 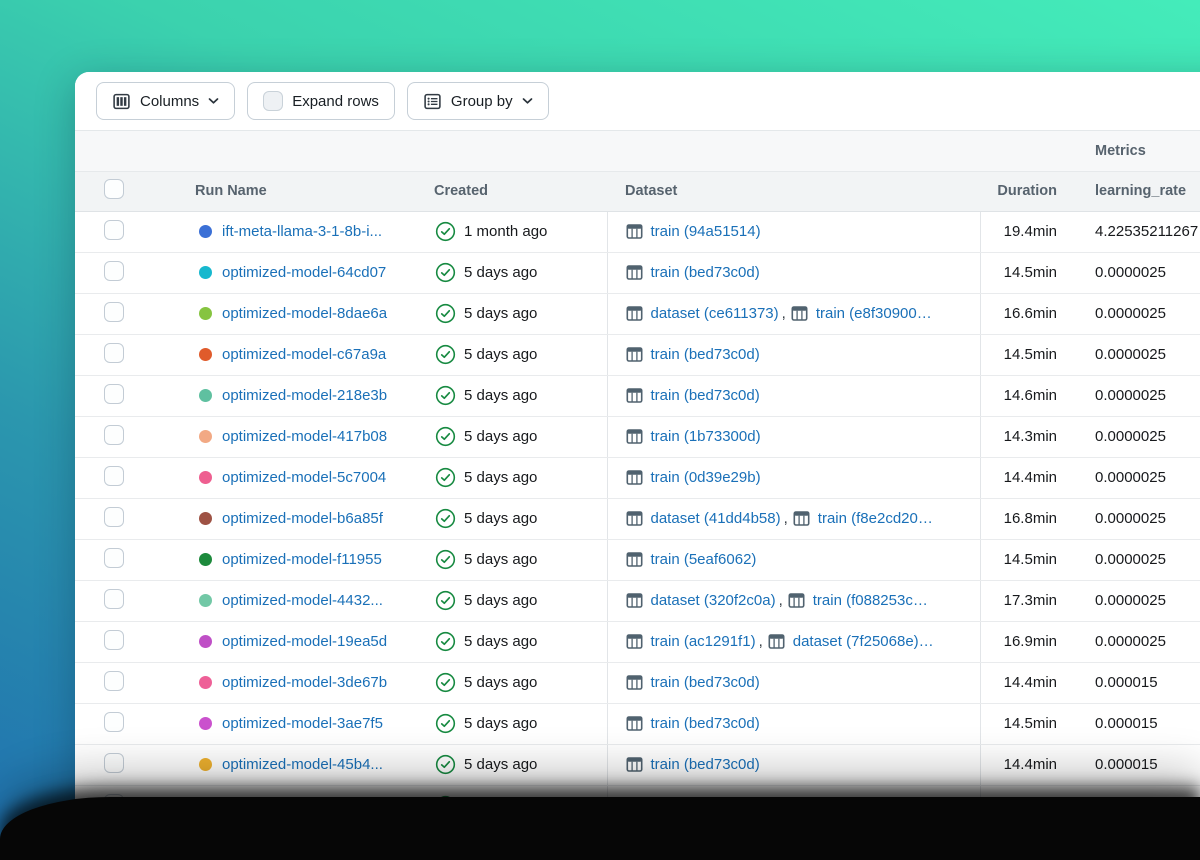 I want to click on dataset-link: dataset (41dd4b58), so click(x=716, y=518).